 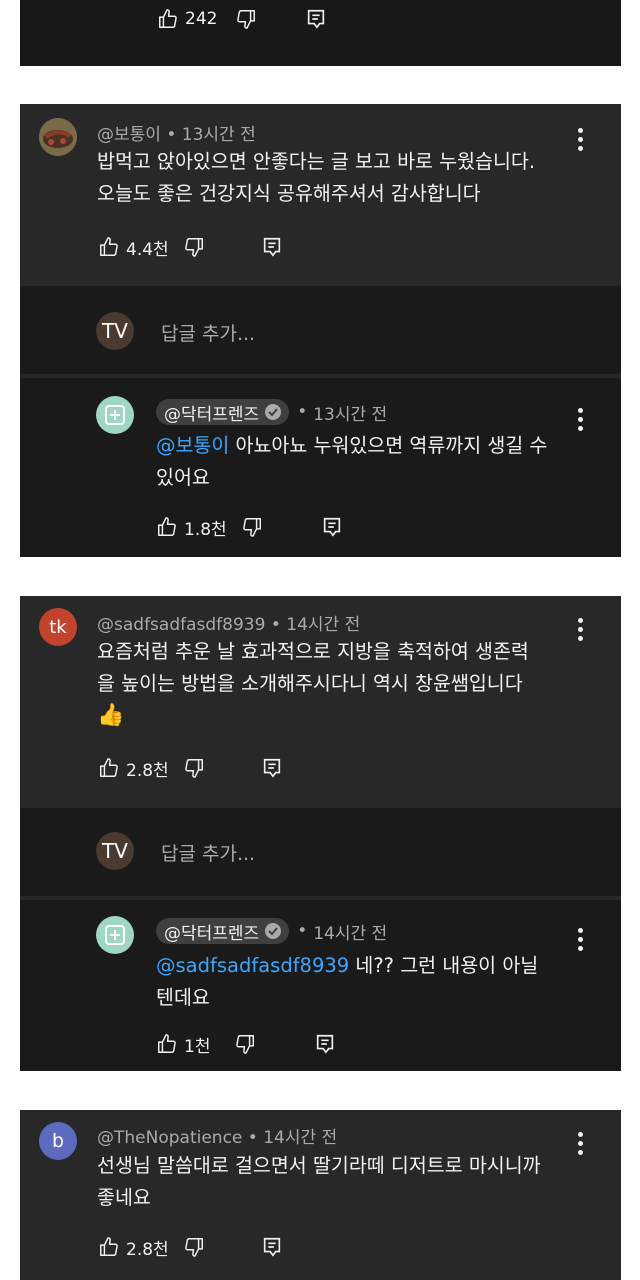 I want to click on reply-text: @보통이 아뇨아뇨 누워있으면 역류까지 생길 수 있어요, so click(x=351, y=462).